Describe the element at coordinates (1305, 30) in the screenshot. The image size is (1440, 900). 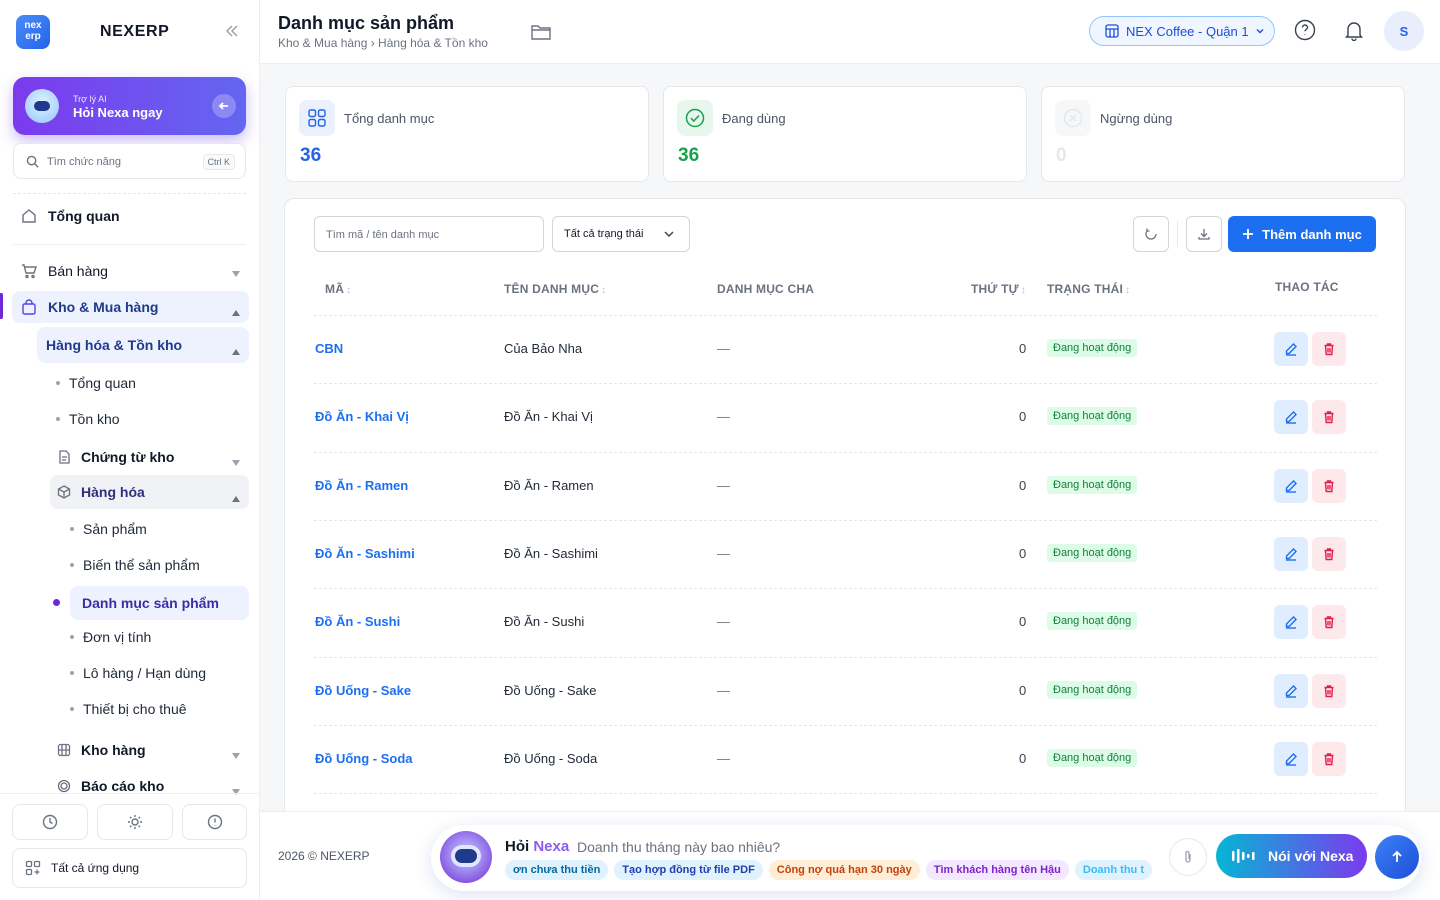
I see `help-icon` at that location.